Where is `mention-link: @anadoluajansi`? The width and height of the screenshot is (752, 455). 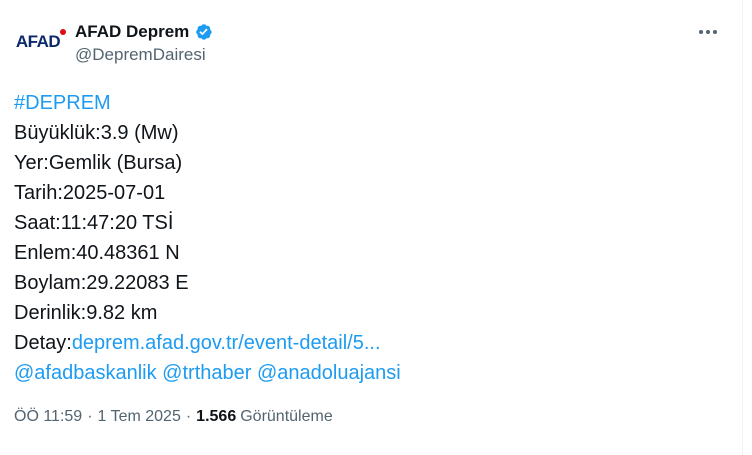 mention-link: @anadoluajansi is located at coordinates (329, 373).